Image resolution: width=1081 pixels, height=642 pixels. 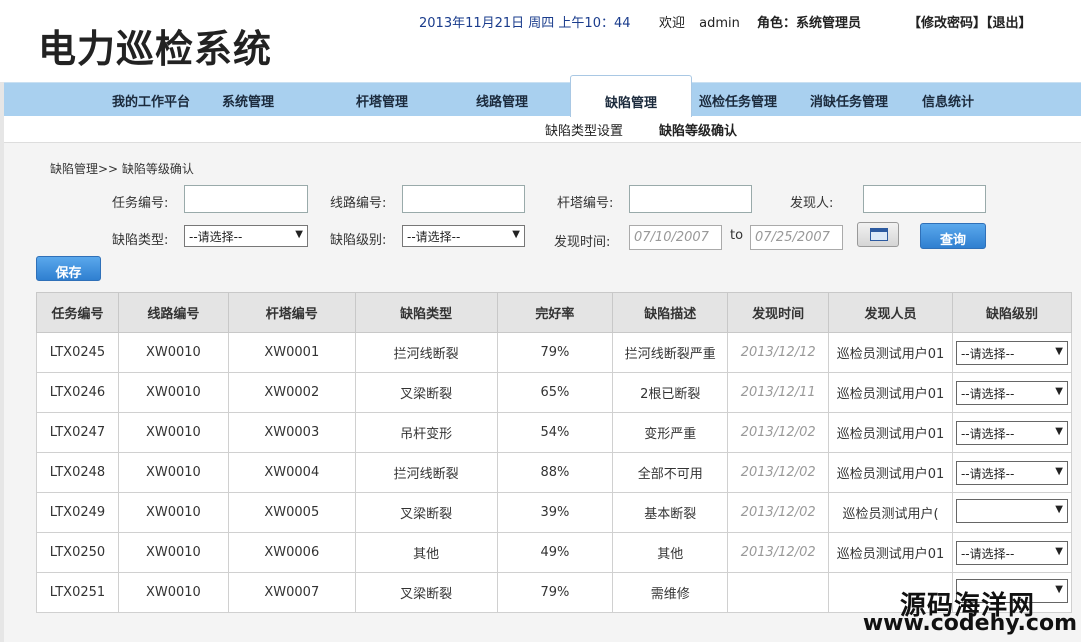 What do you see at coordinates (778, 312) in the screenshot?
I see `col-found-time: 发现时间` at bounding box center [778, 312].